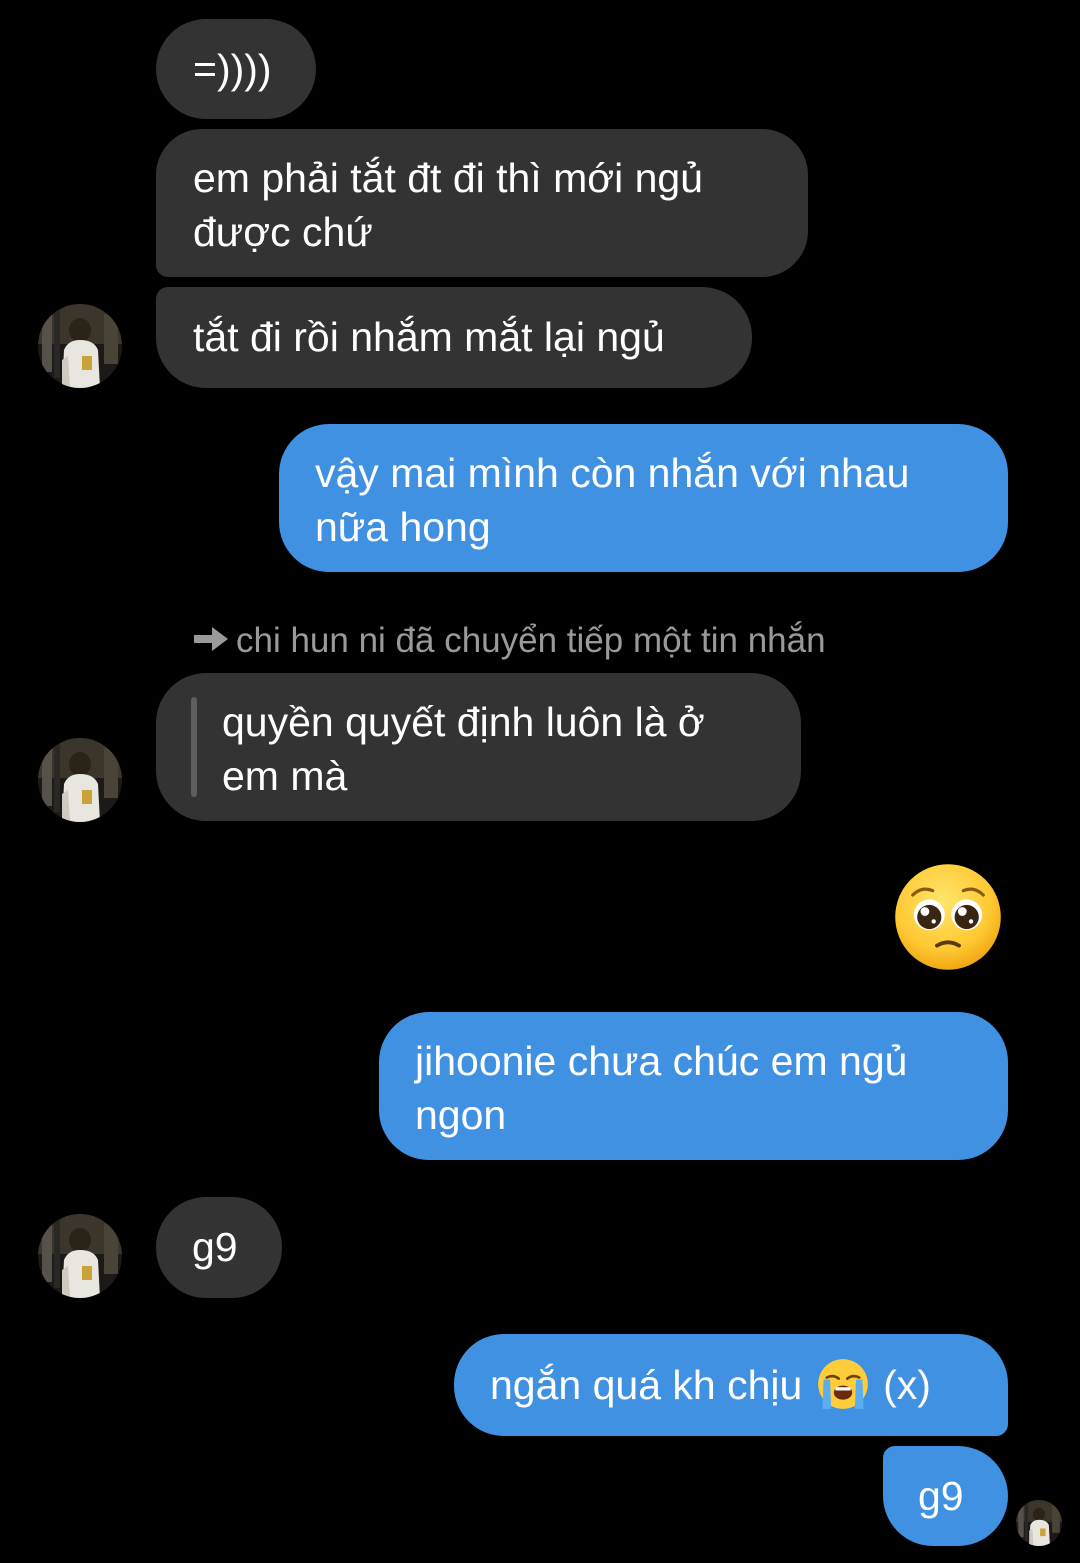 The image size is (1080, 1563). Describe the element at coordinates (1039, 1523) in the screenshot. I see `seen-avatar` at that location.